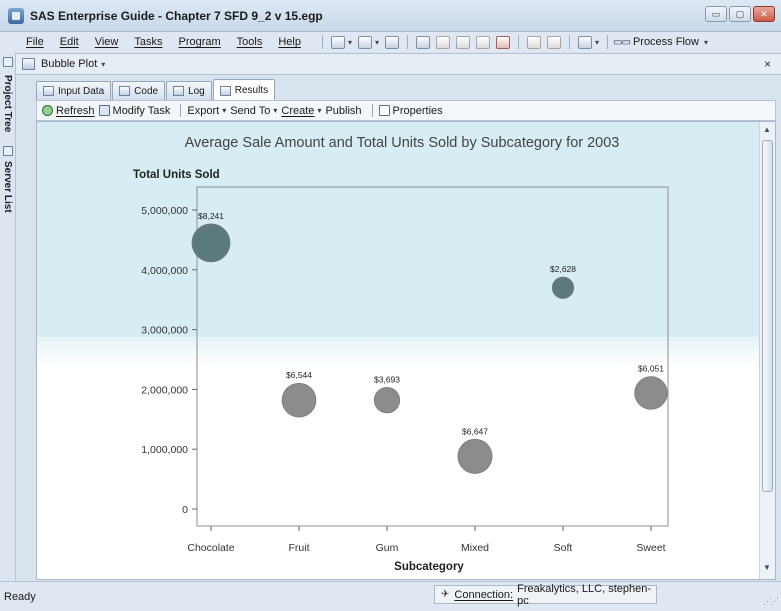 This screenshot has height=611, width=781. What do you see at coordinates (68, 111) in the screenshot?
I see `refresh-button: Refresh` at bounding box center [68, 111].